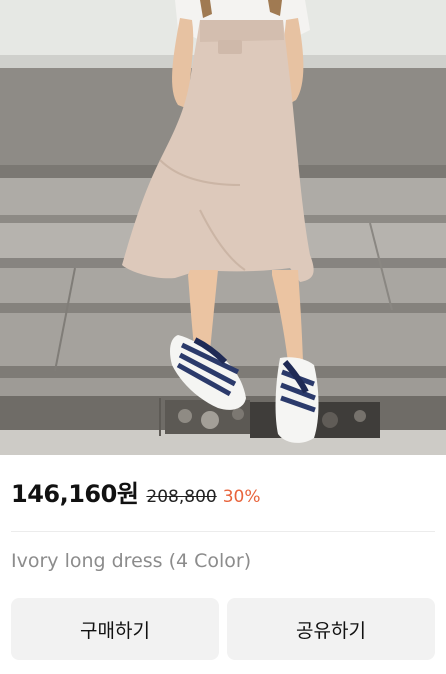 The width and height of the screenshot is (446, 674). What do you see at coordinates (223, 531) in the screenshot?
I see `divider` at bounding box center [223, 531].